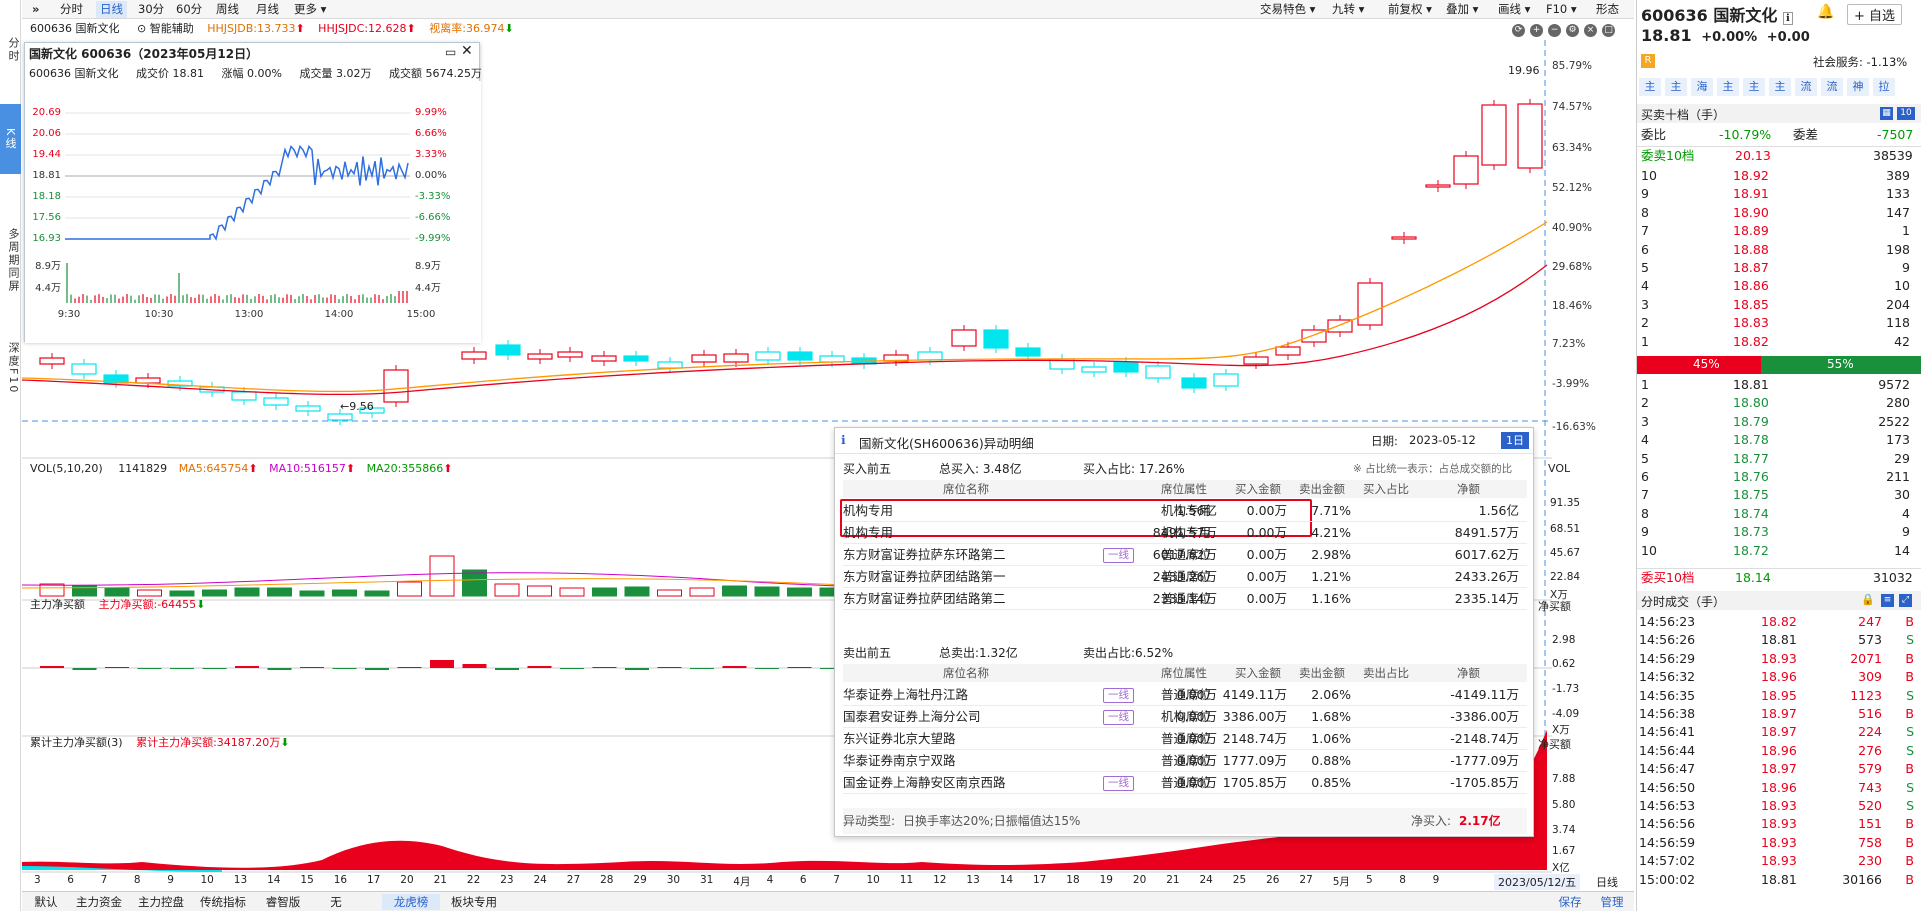  I want to click on date-axis-mode: 日线, so click(1607, 882).